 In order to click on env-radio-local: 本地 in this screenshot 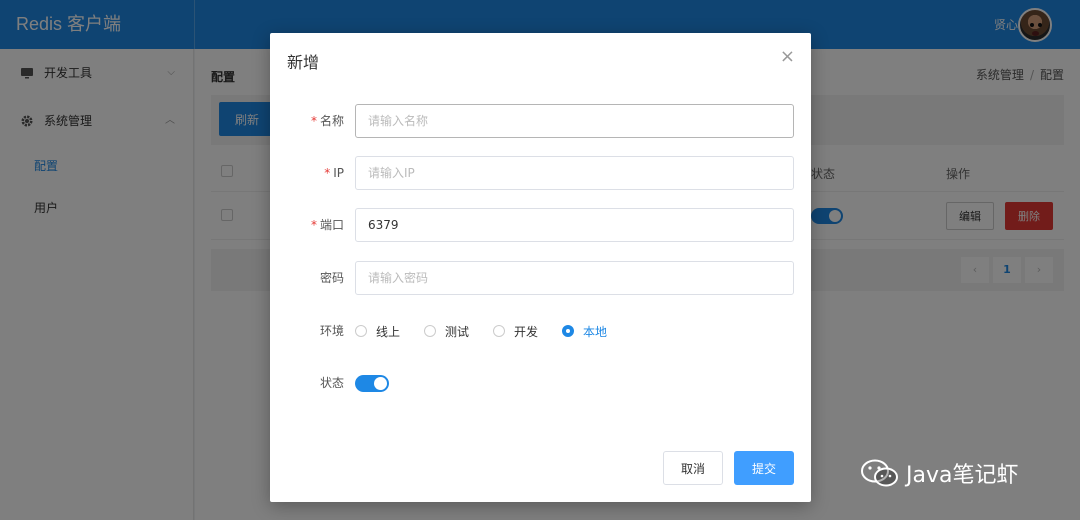, I will do `click(584, 331)`.